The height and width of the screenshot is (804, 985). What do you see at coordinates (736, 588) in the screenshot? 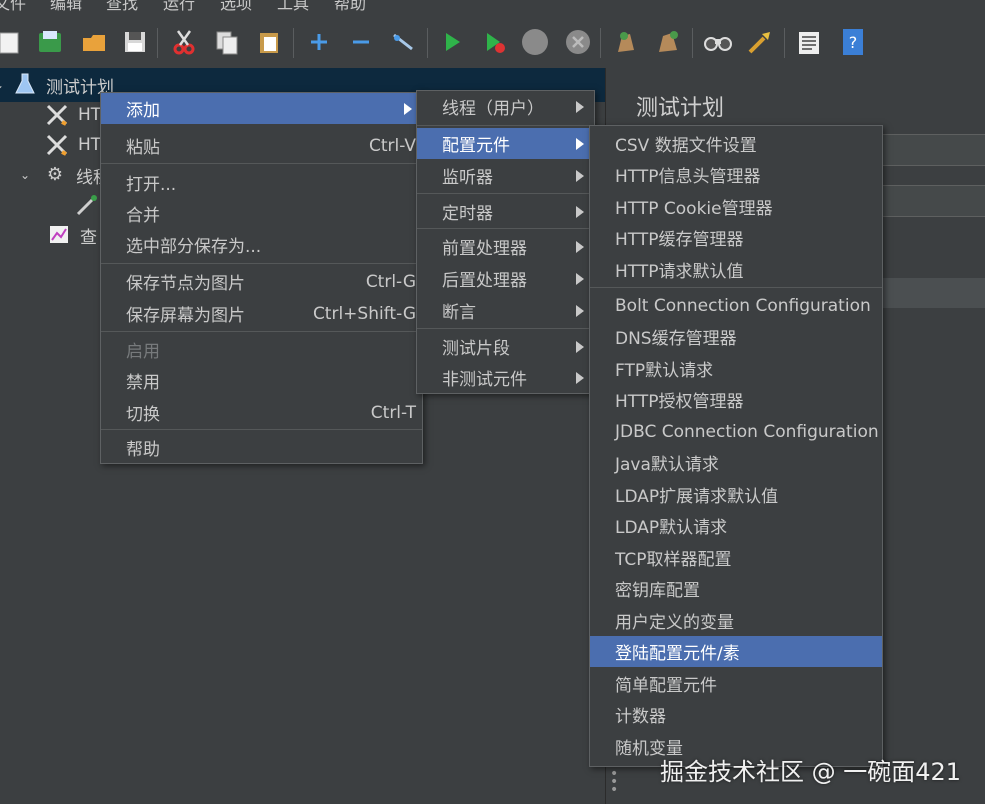
I see `config-item-keystore: 密钥库配置` at bounding box center [736, 588].